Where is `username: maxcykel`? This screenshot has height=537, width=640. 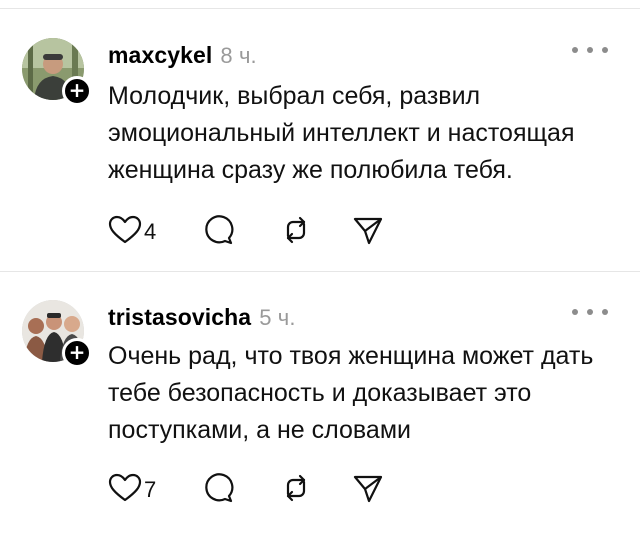
username: maxcykel is located at coordinates (160, 55).